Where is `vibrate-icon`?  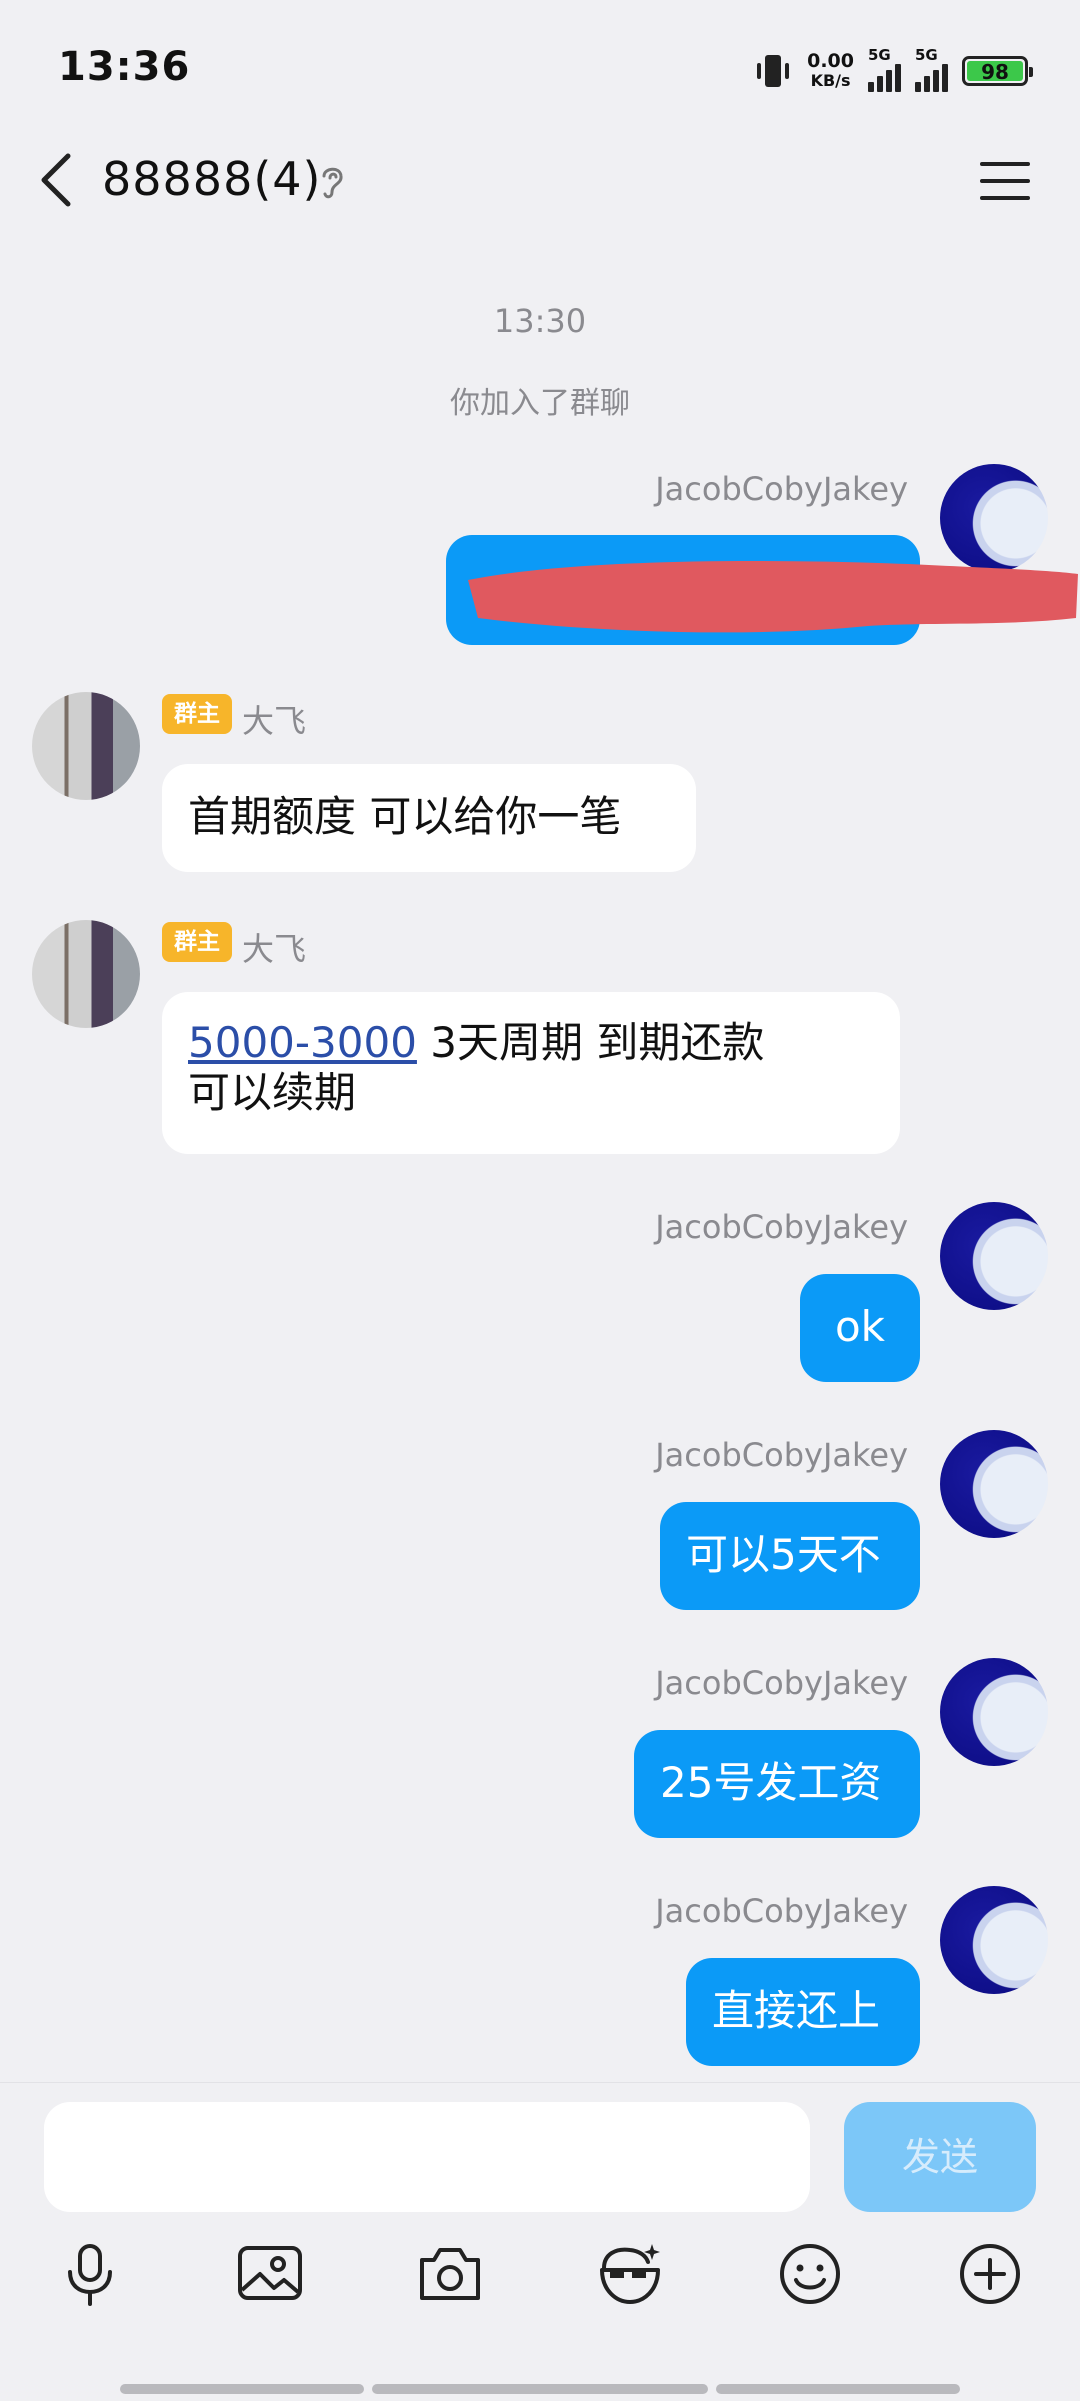
vibrate-icon is located at coordinates (773, 71).